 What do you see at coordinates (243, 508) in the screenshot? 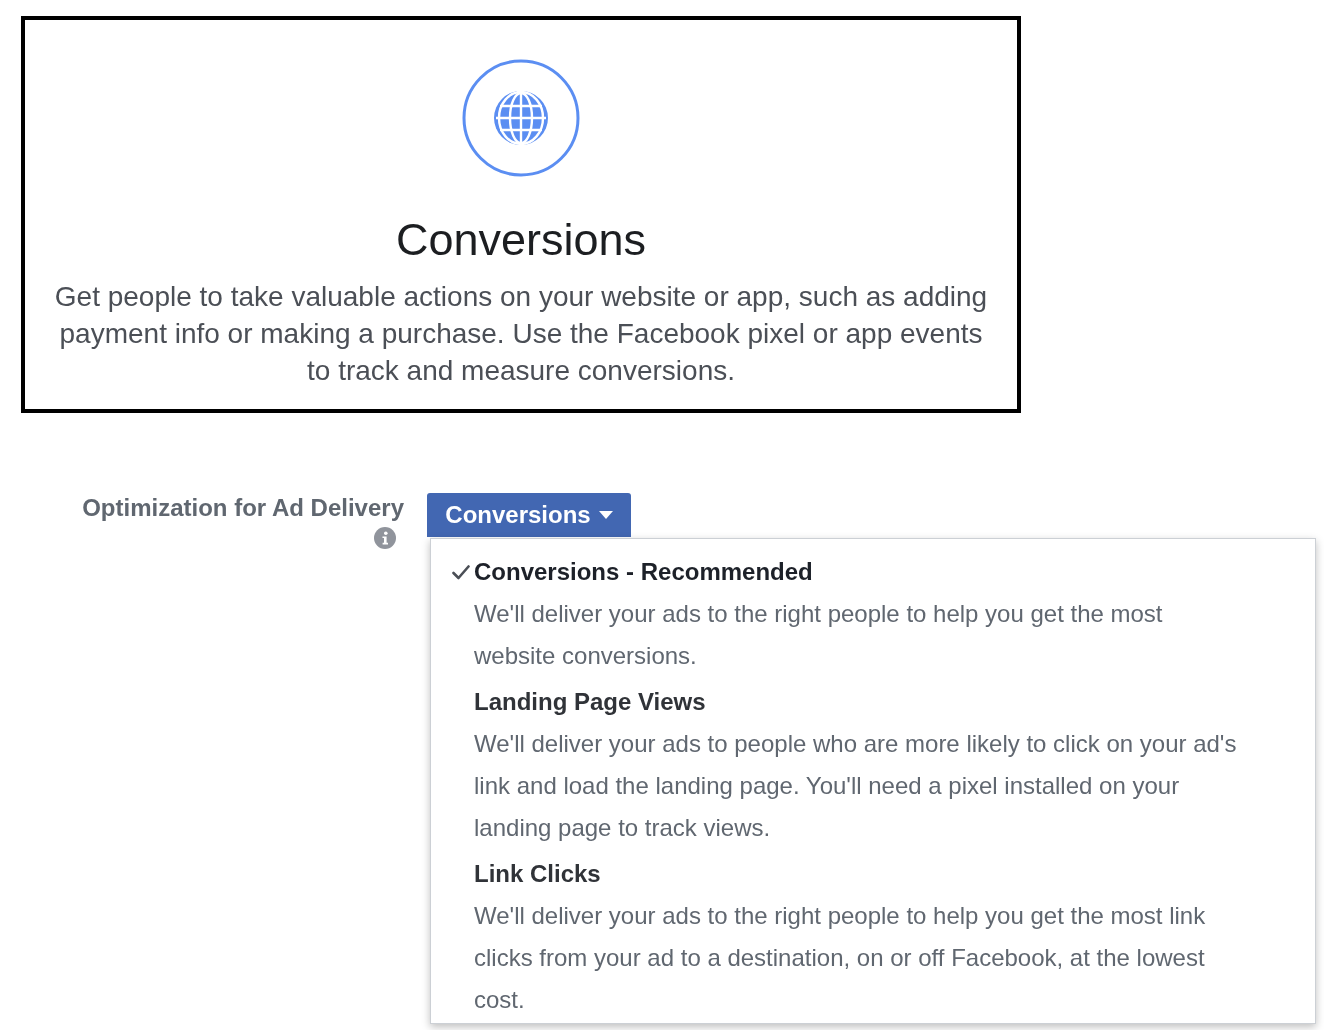
I see `field-label: Optimization for Ad Delivery` at bounding box center [243, 508].